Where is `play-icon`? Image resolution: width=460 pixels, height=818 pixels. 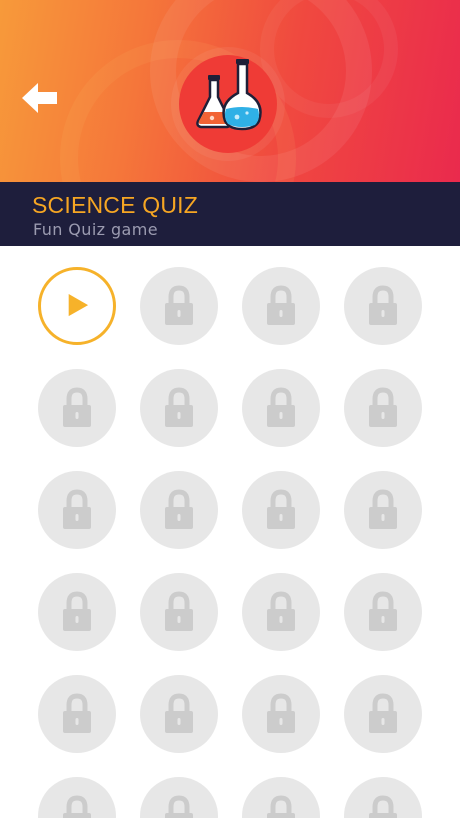 play-icon is located at coordinates (78, 305).